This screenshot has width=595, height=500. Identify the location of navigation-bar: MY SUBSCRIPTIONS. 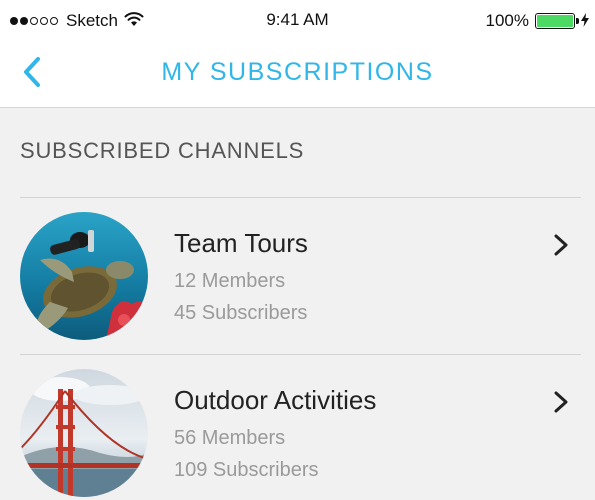
(297, 74).